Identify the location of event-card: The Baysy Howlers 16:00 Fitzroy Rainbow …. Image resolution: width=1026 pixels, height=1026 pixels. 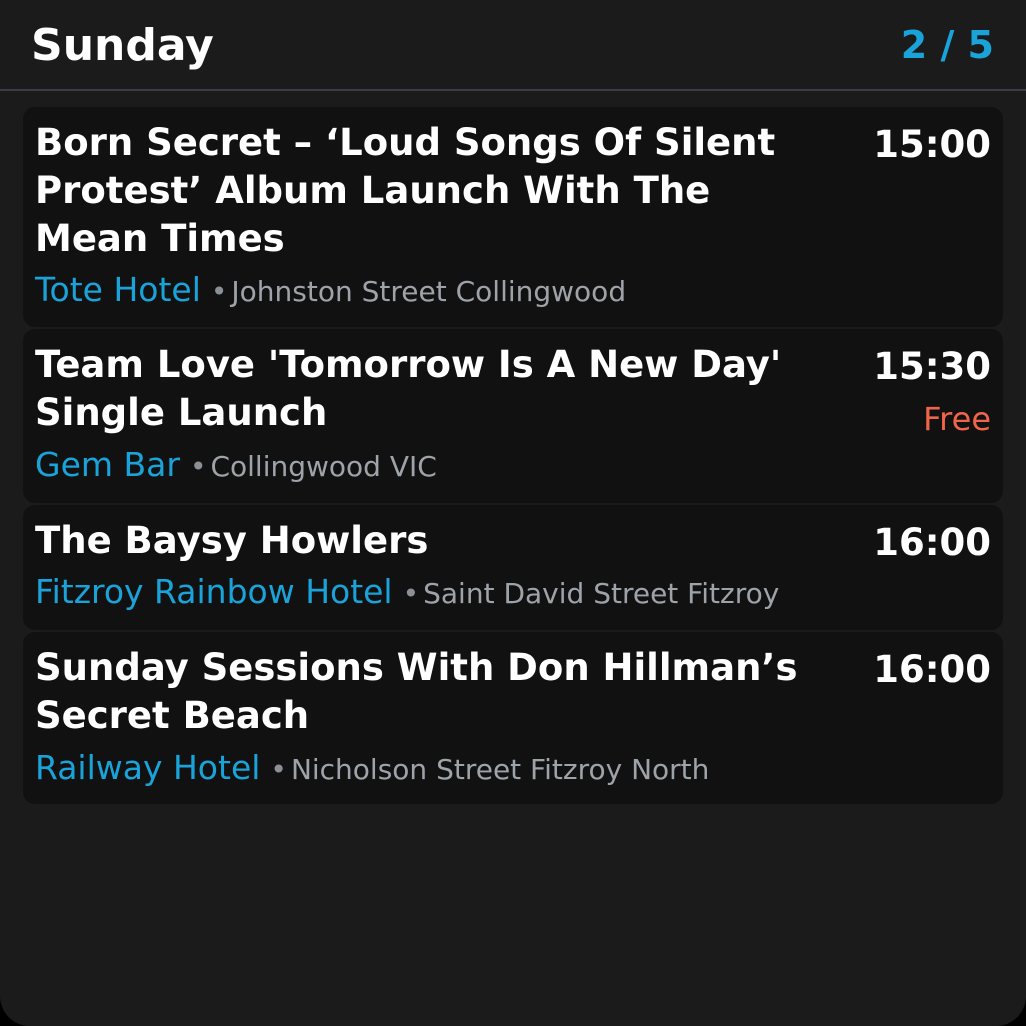
(513, 567).